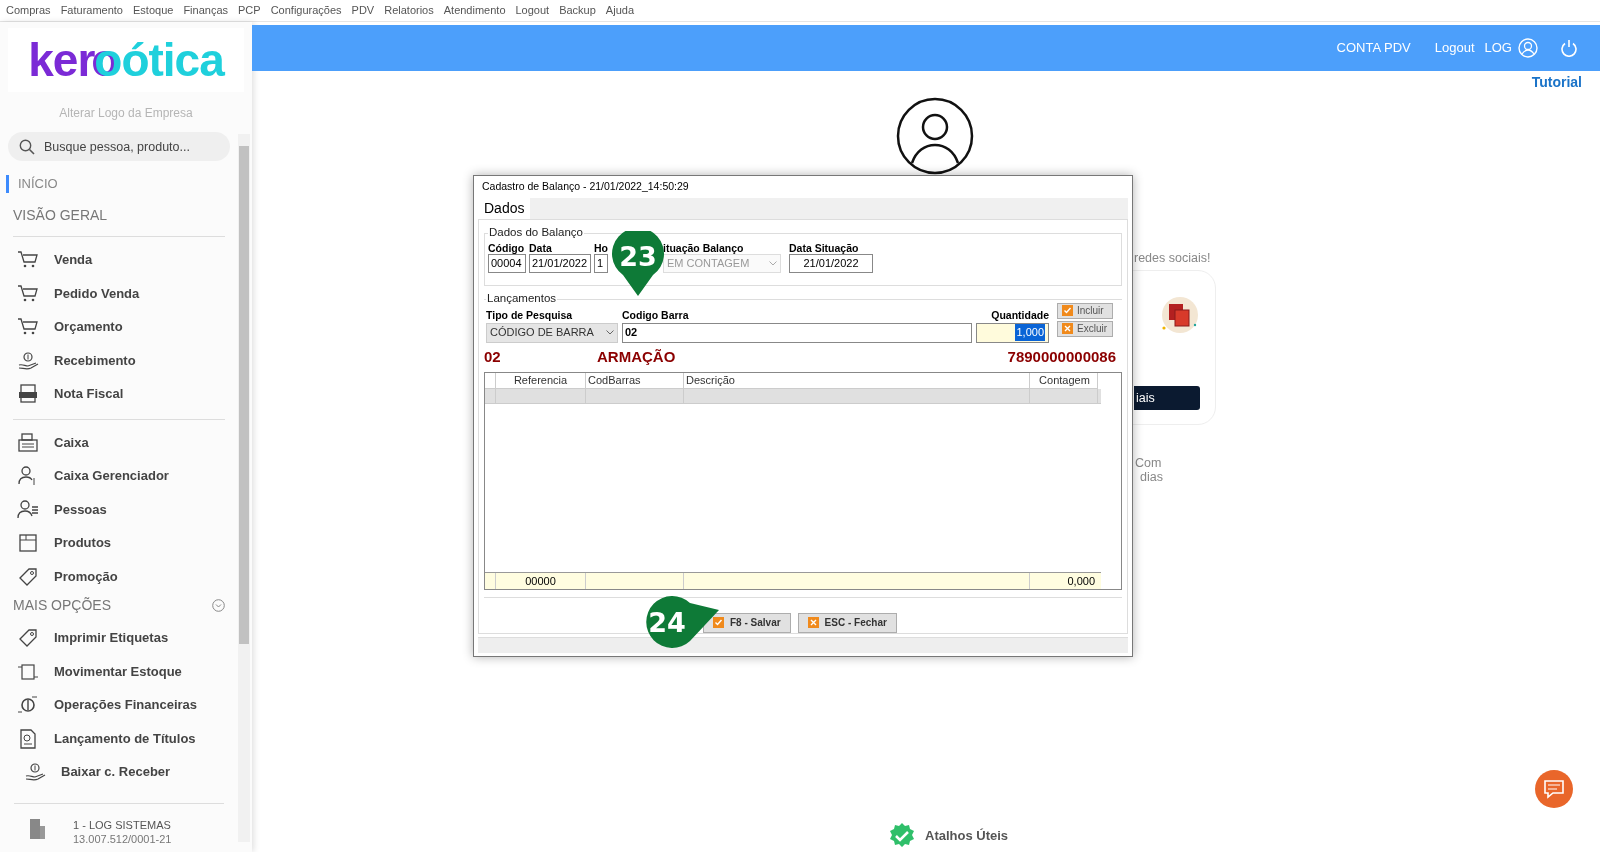 The image size is (1600, 852). What do you see at coordinates (1180, 315) in the screenshot?
I see `books-icon` at bounding box center [1180, 315].